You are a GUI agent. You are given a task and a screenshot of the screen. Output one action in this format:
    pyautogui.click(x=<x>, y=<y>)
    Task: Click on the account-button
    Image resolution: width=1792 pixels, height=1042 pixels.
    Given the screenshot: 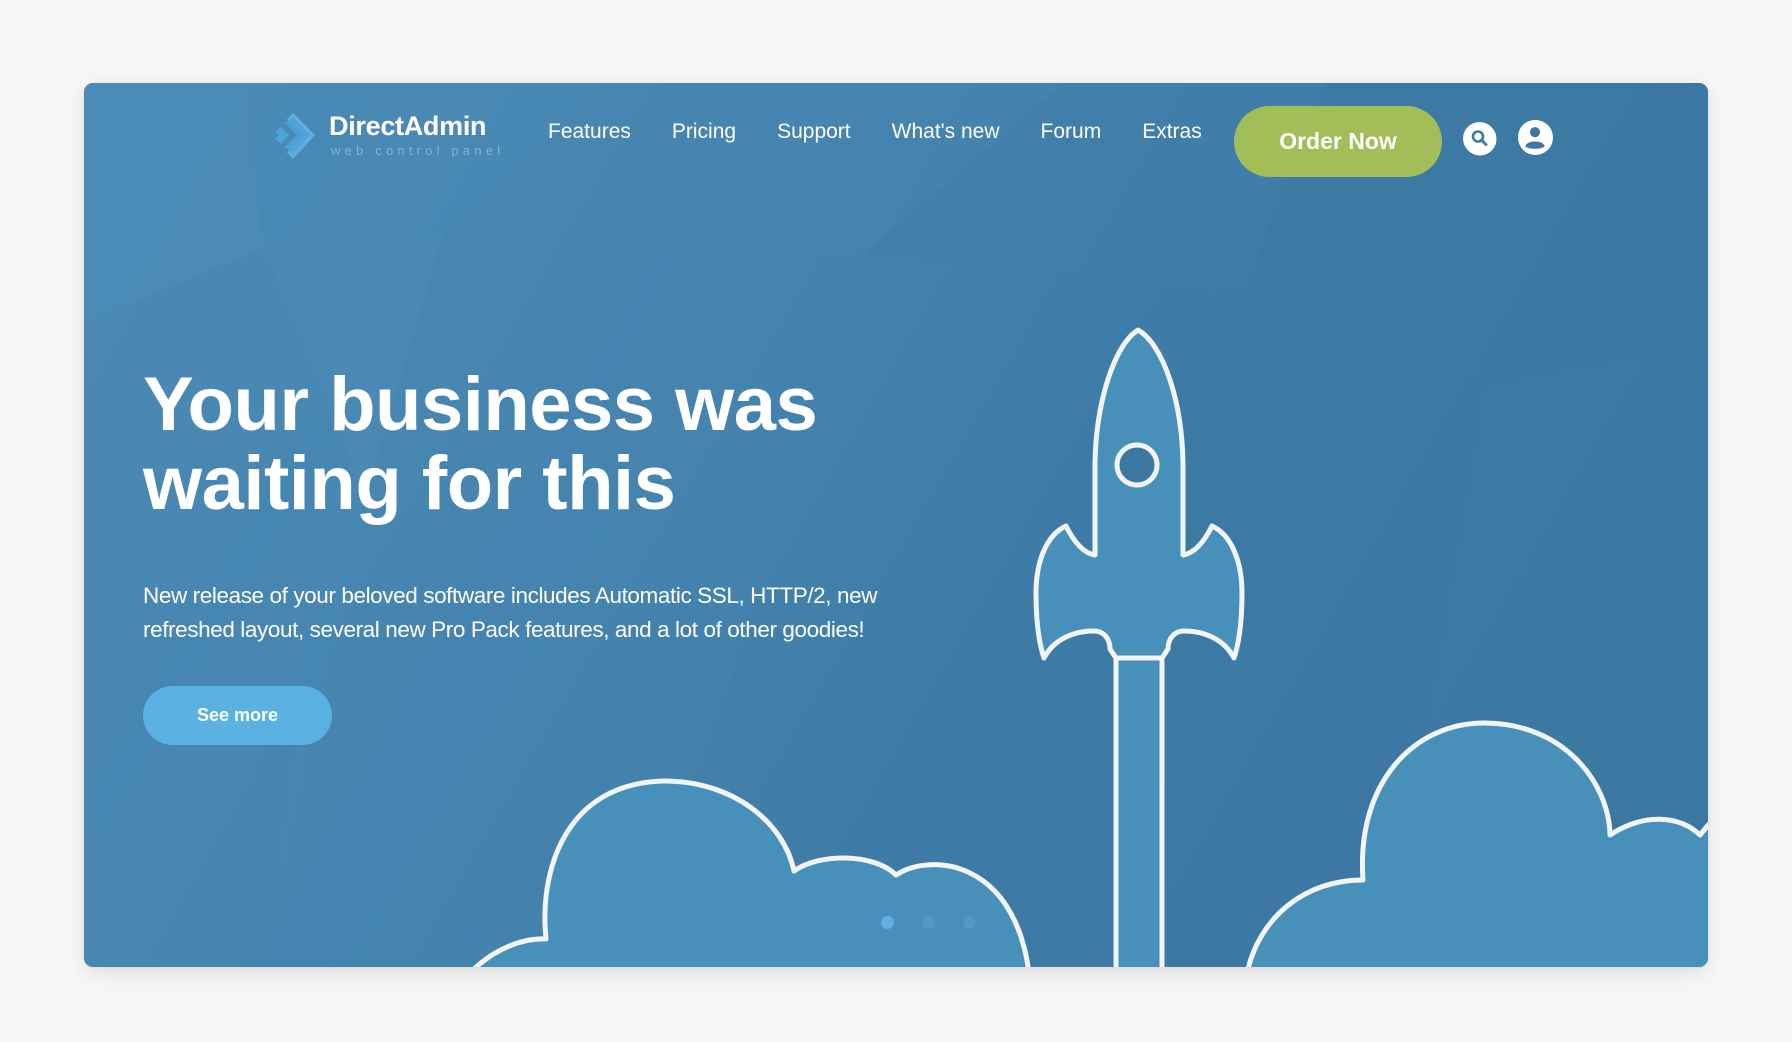 What is the action you would take?
    pyautogui.click(x=1535, y=137)
    